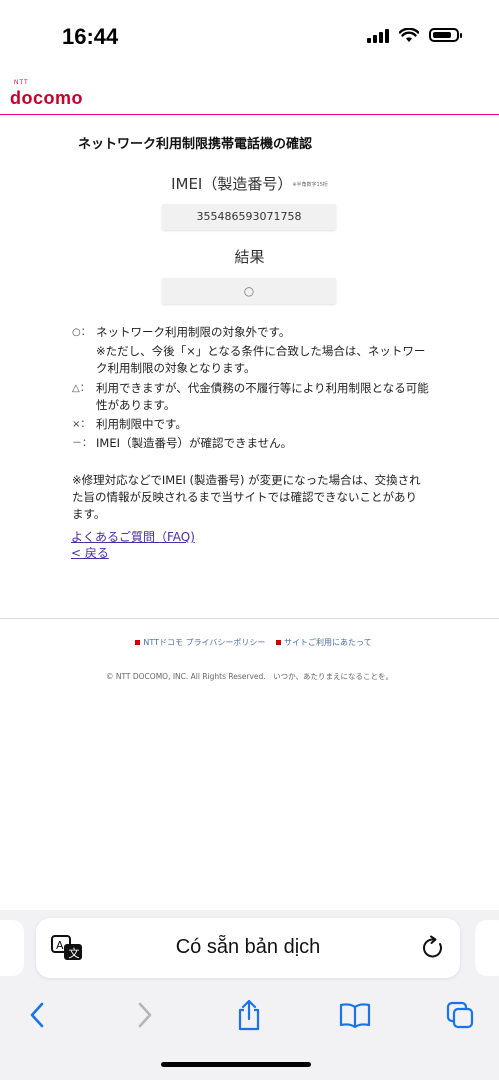 This screenshot has width=499, height=1080. What do you see at coordinates (193, 332) in the screenshot?
I see `legend-text: ネットワーク利用制限の対象外です。` at bounding box center [193, 332].